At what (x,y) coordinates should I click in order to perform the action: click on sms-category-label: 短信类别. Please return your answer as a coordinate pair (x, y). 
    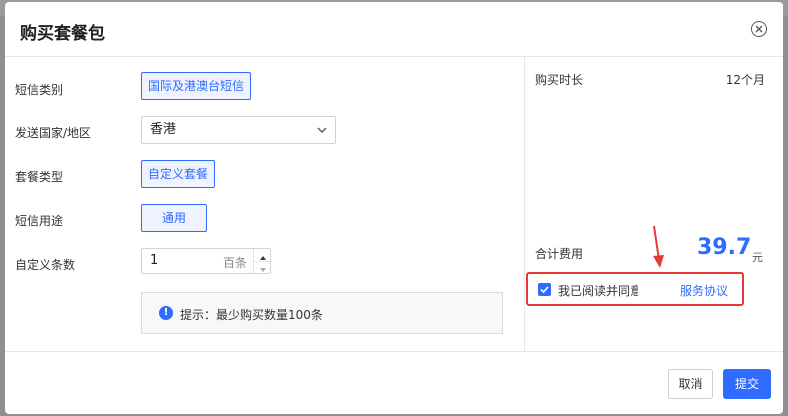
    Looking at the image, I should click on (39, 90).